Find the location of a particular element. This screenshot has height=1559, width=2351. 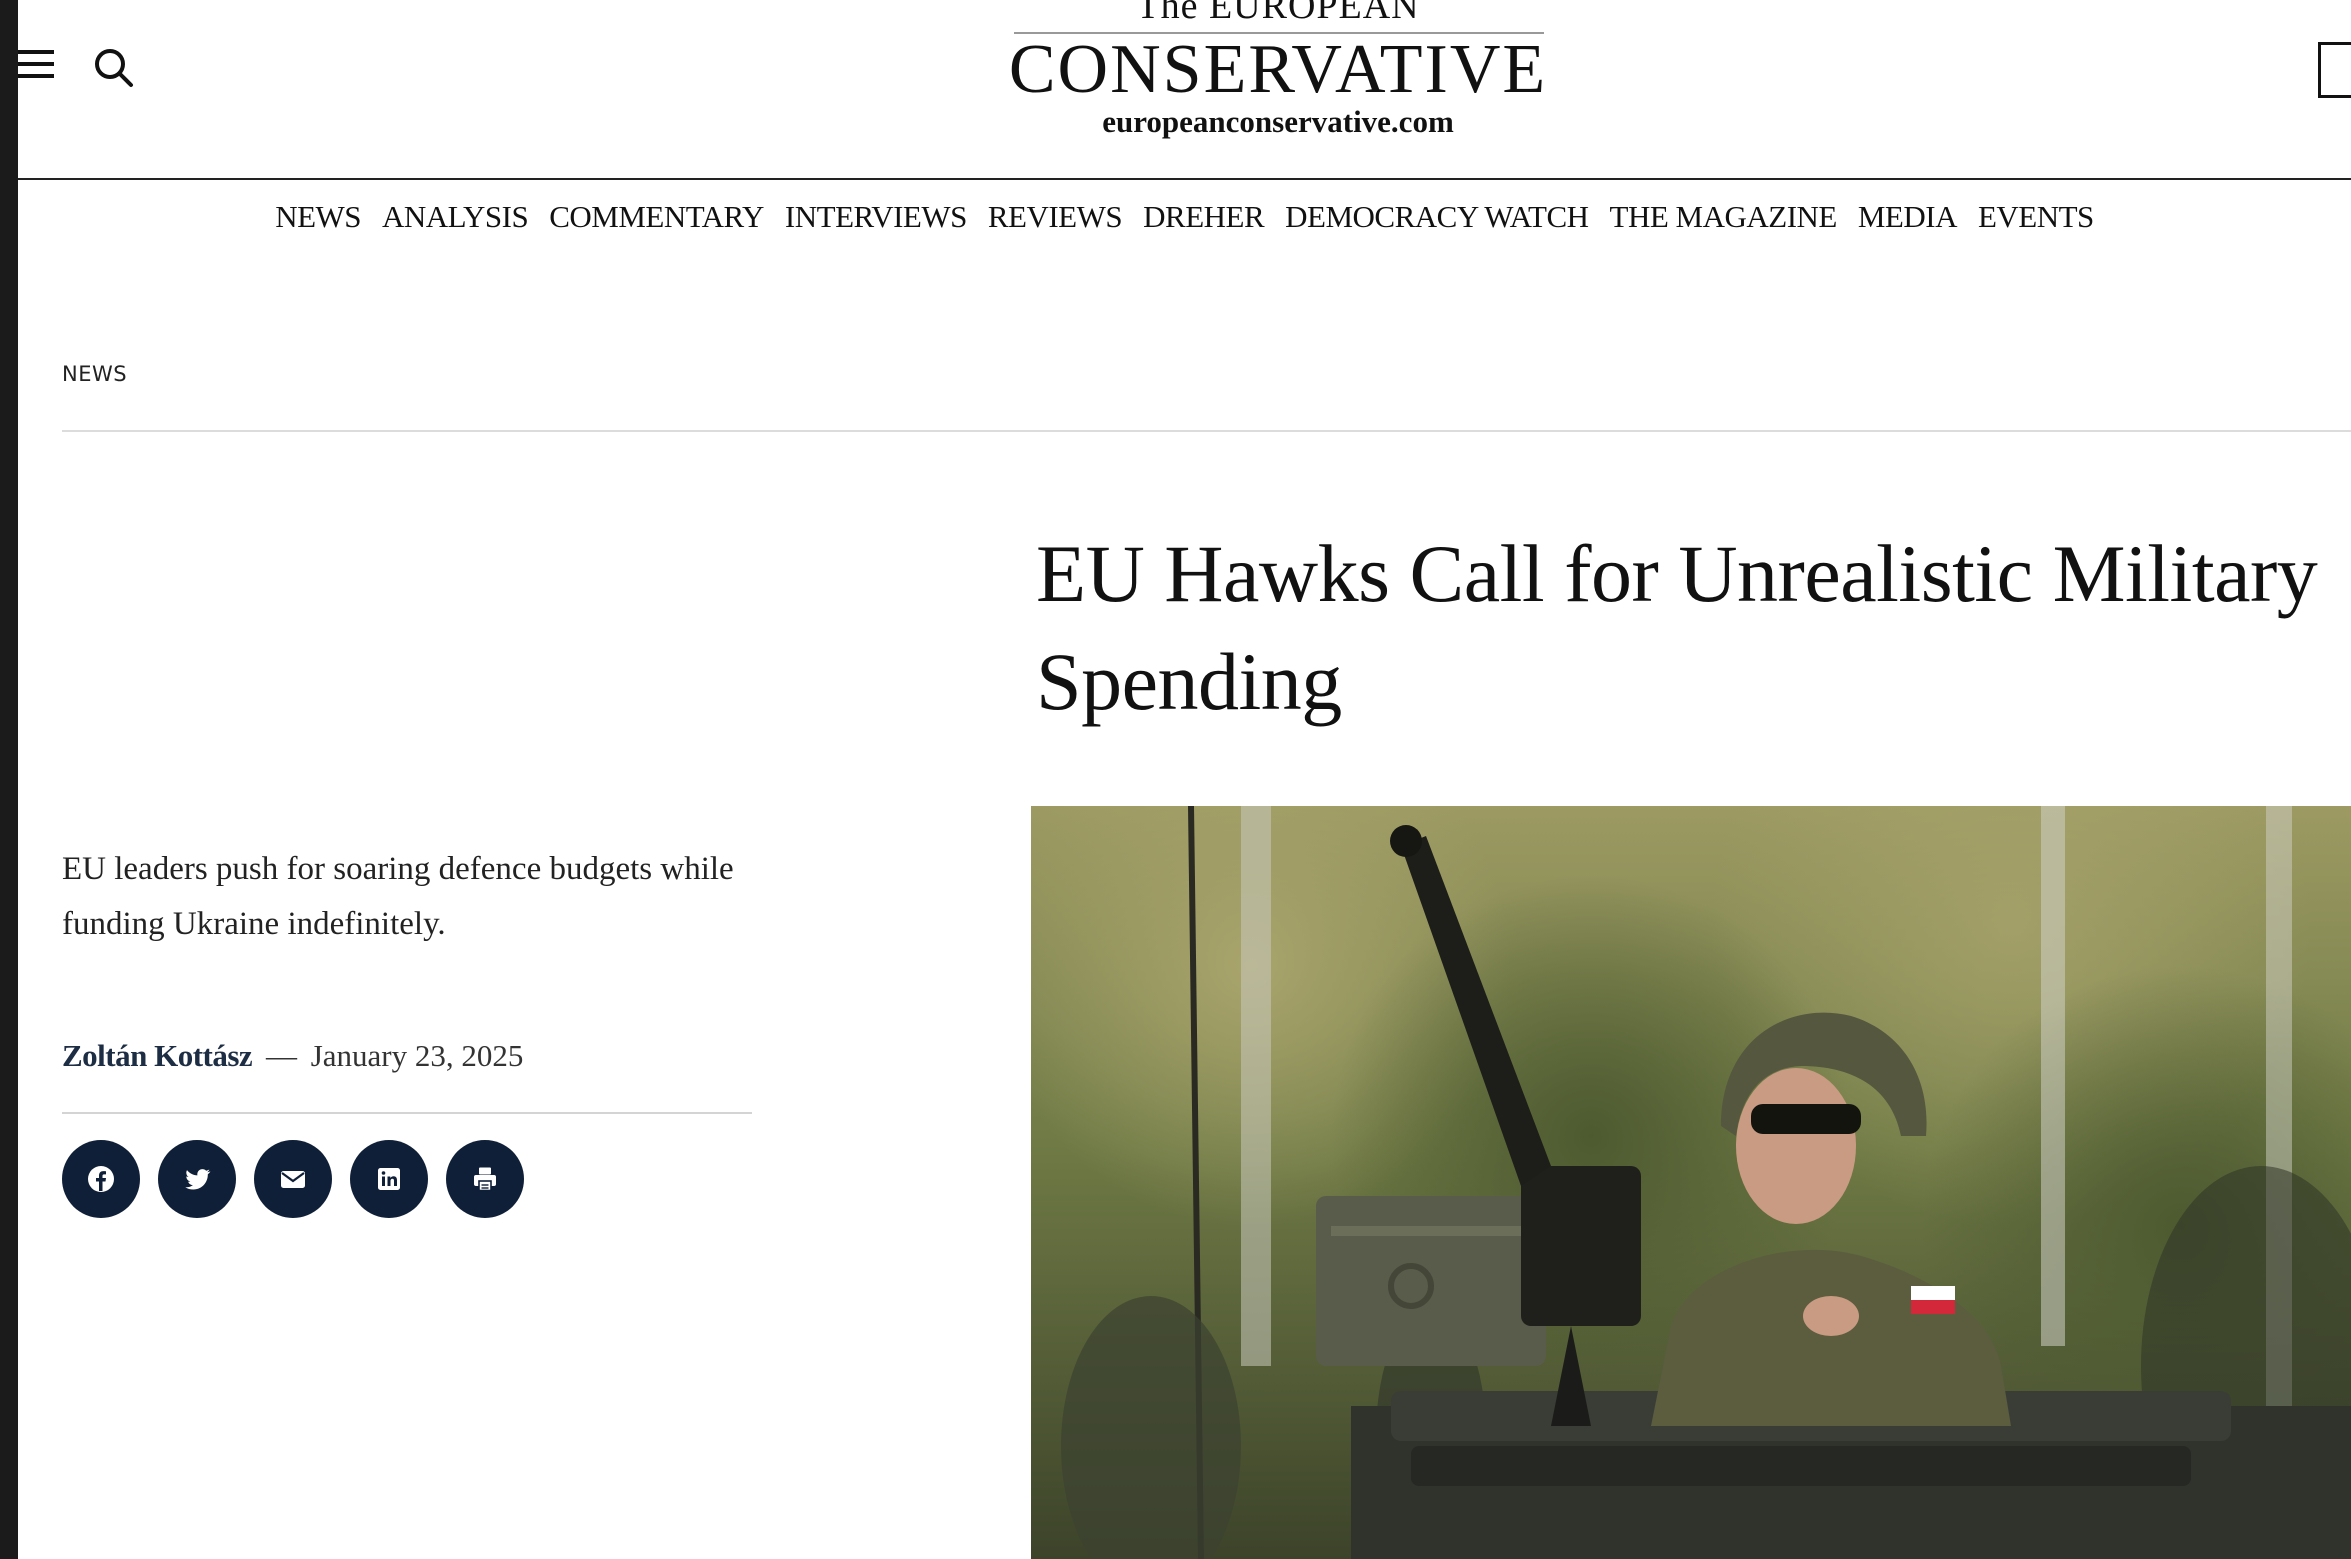

breadcrumb-divider is located at coordinates (1206, 431).